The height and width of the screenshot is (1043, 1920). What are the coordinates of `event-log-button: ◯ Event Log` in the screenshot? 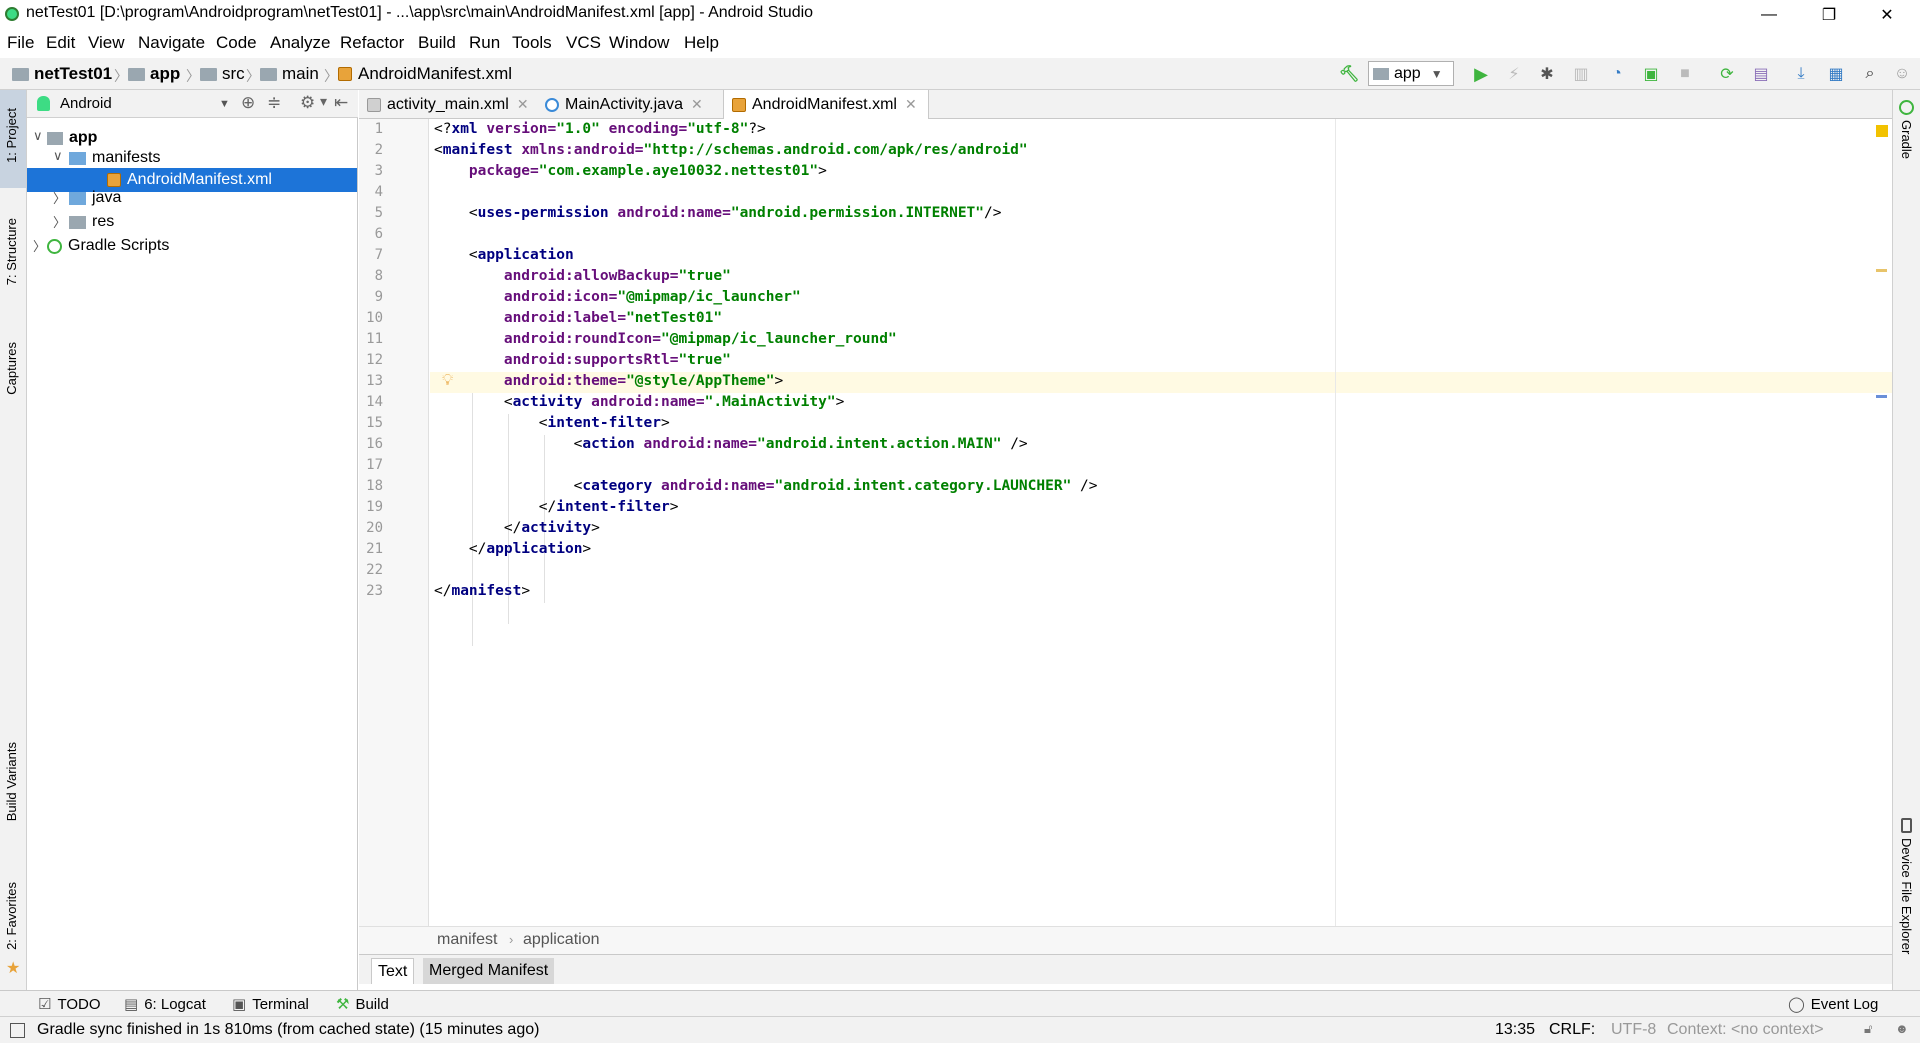 It's located at (1833, 1004).